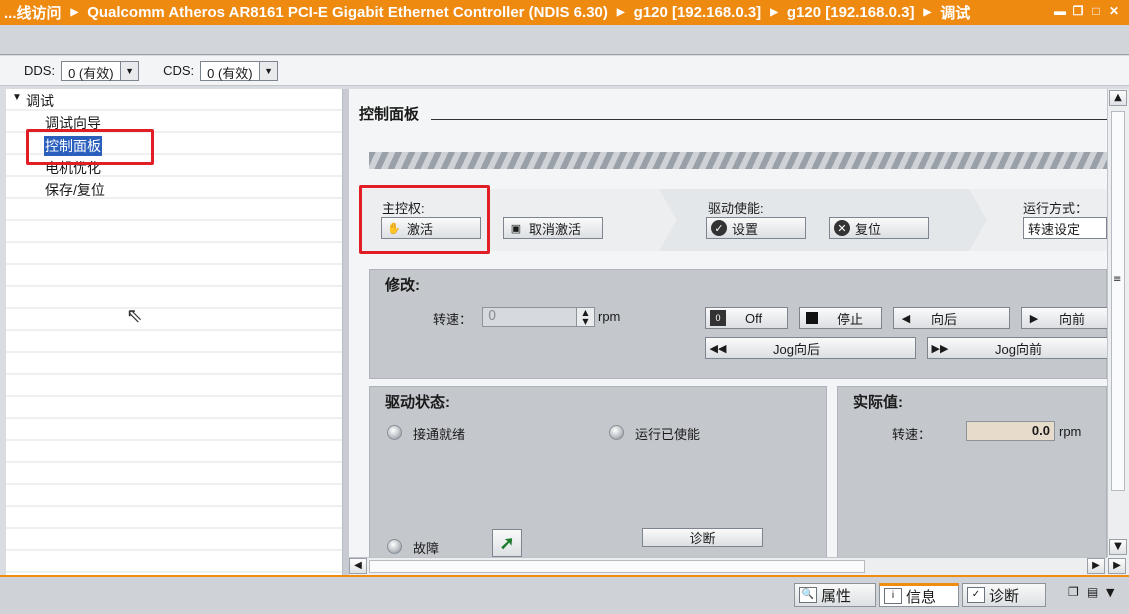  What do you see at coordinates (921, 597) in the screenshot?
I see `tab-info-label: 信息` at bounding box center [921, 597].